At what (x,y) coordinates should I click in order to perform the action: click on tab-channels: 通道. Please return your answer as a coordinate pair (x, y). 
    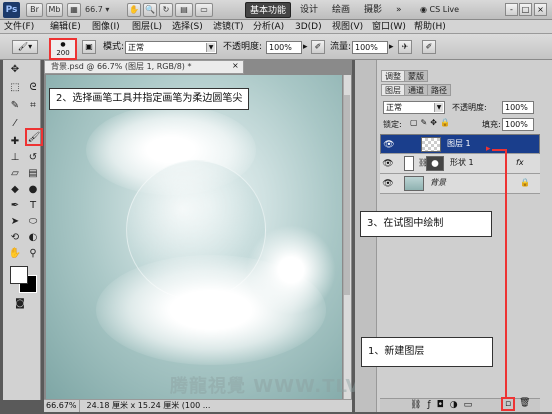
    Looking at the image, I should click on (416, 90).